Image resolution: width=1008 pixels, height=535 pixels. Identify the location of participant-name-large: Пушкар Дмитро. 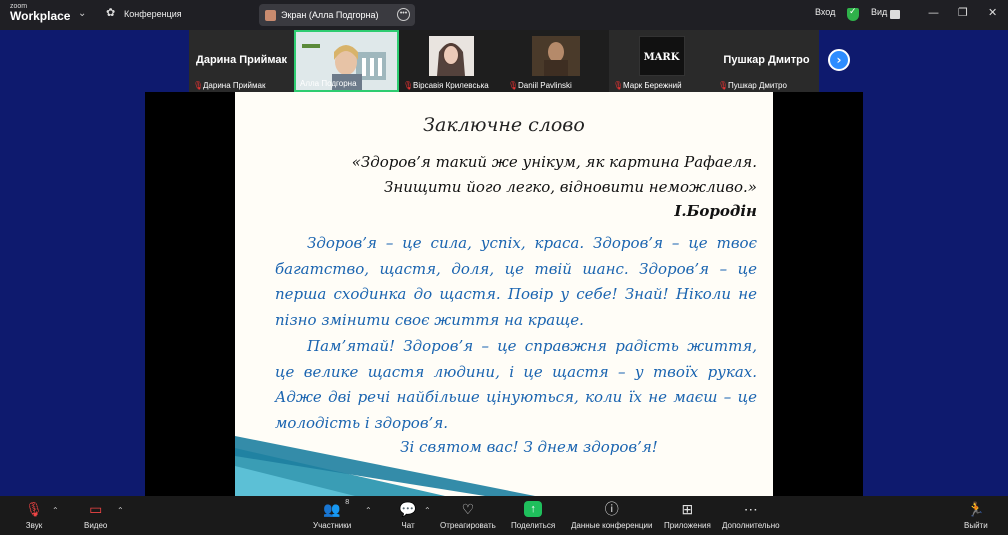
(766, 60).